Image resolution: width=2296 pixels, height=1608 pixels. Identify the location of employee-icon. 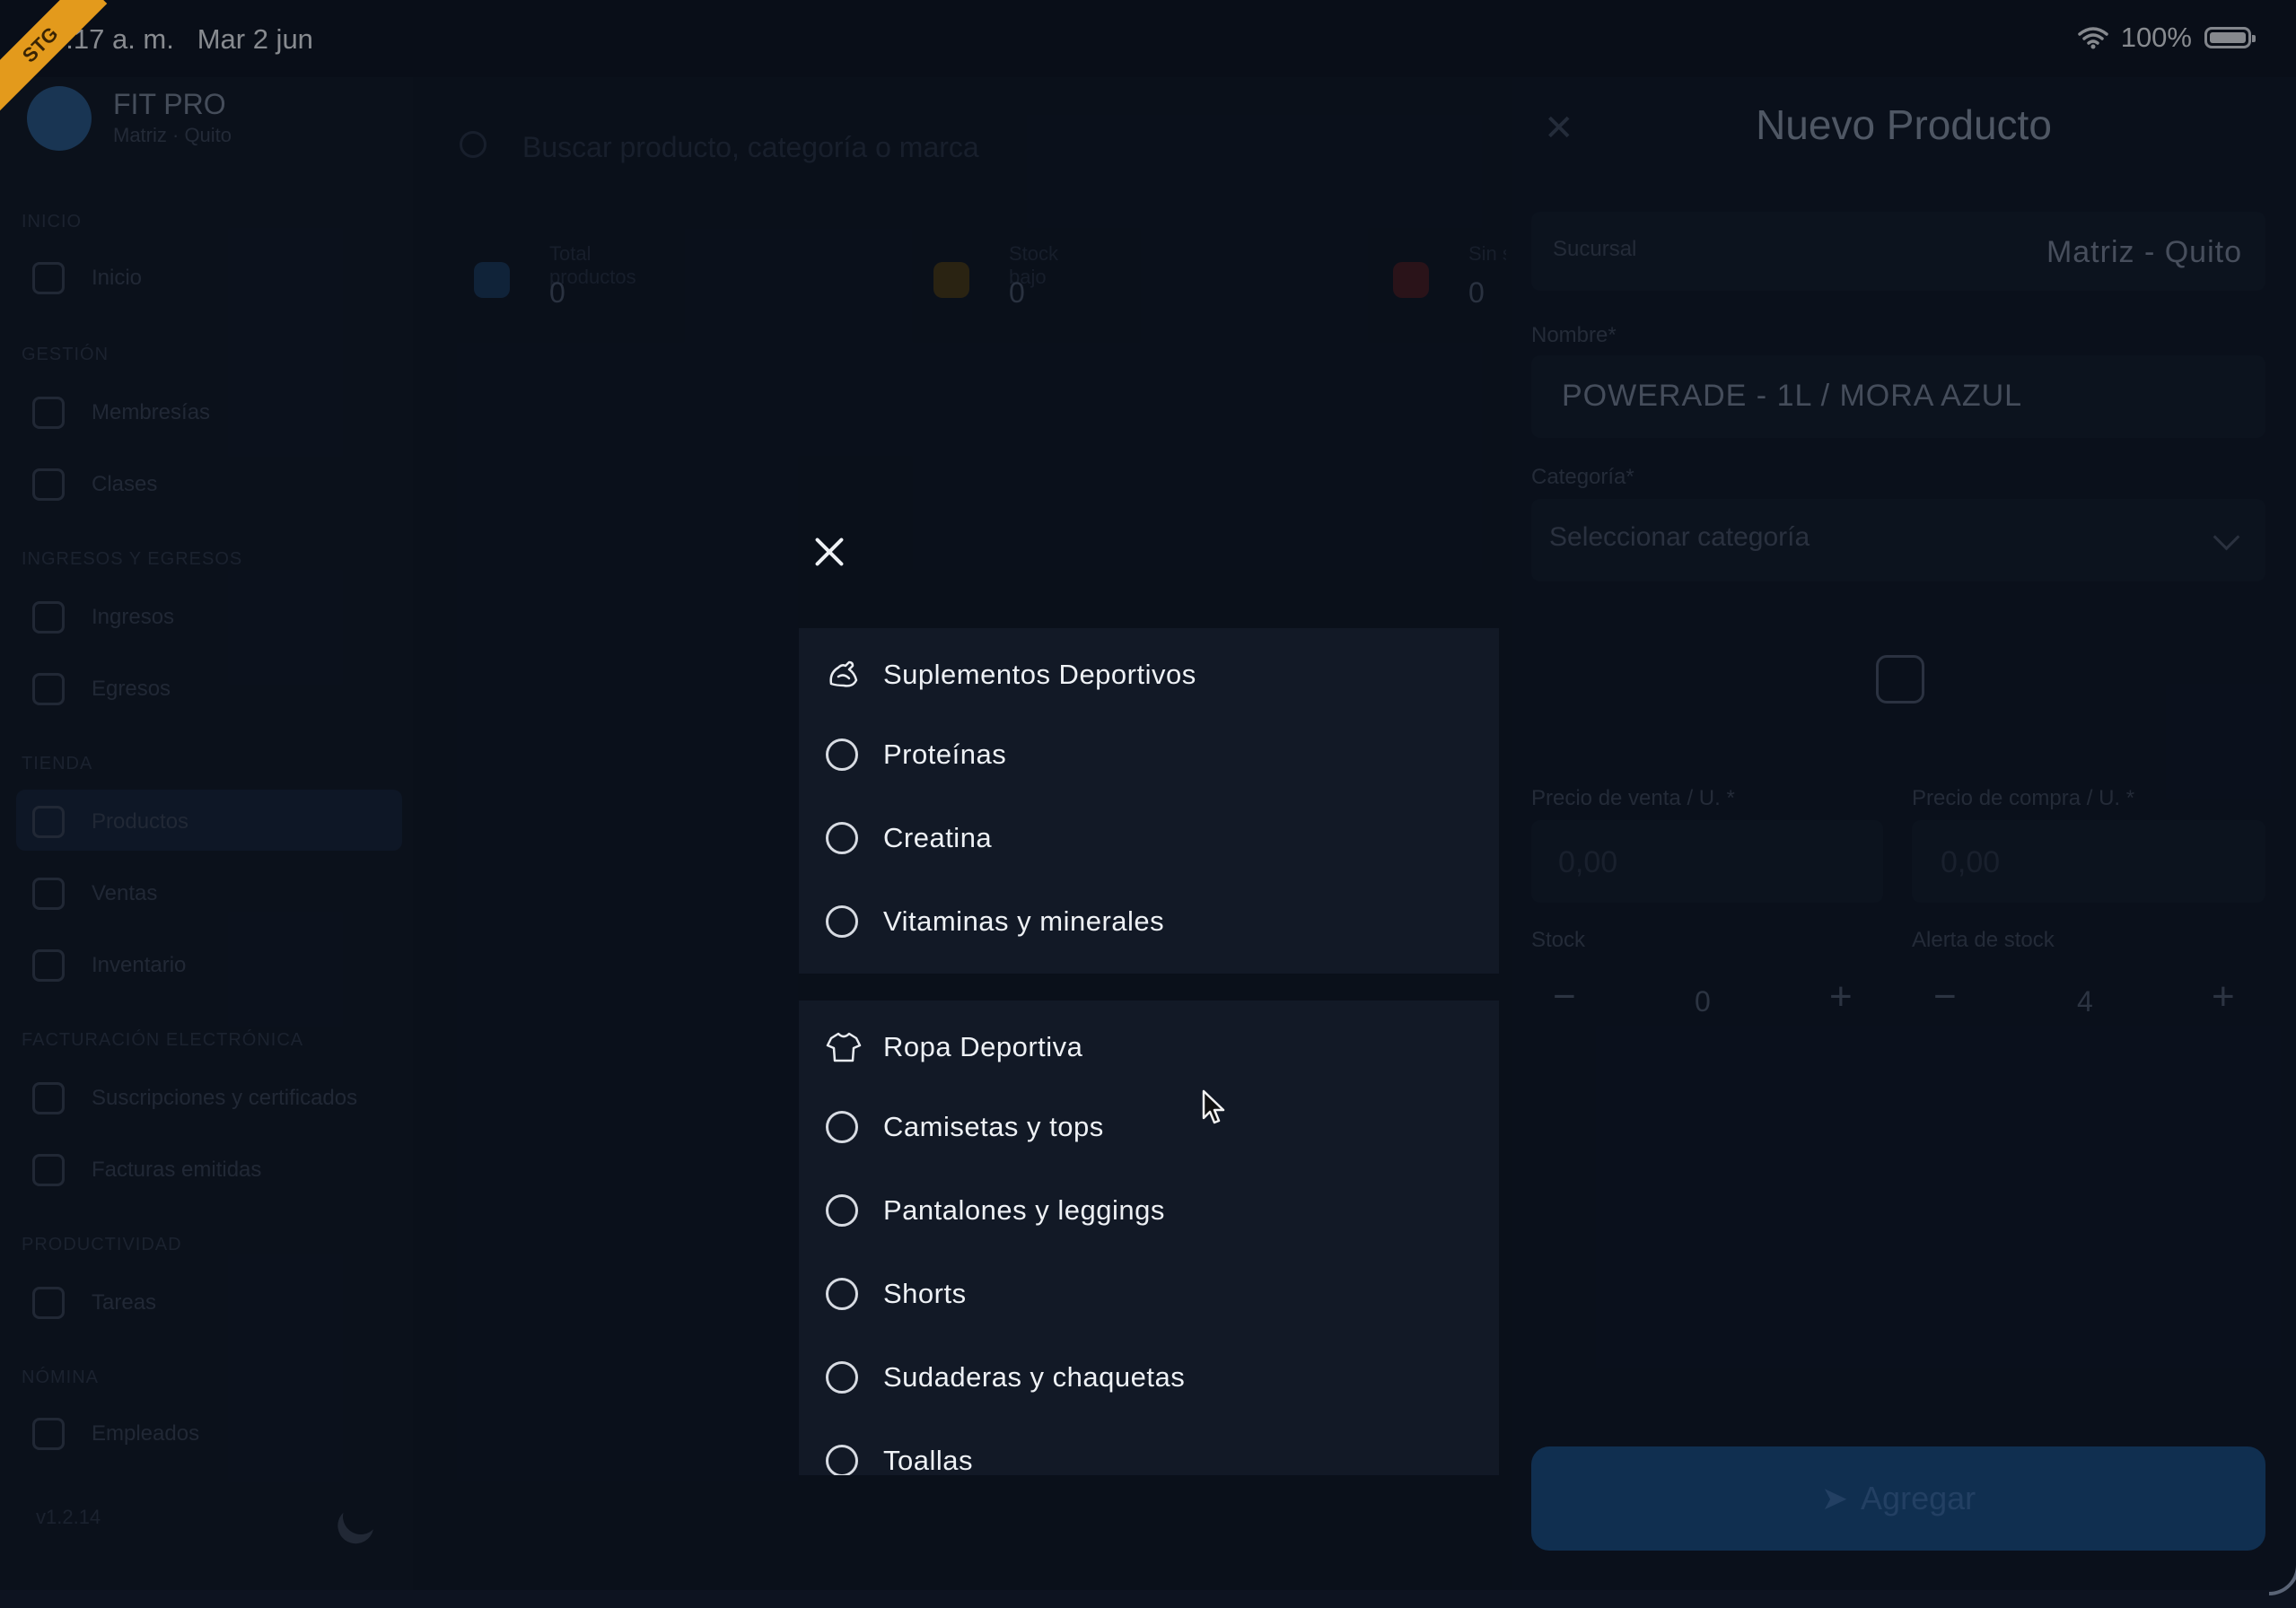
(48, 1434).